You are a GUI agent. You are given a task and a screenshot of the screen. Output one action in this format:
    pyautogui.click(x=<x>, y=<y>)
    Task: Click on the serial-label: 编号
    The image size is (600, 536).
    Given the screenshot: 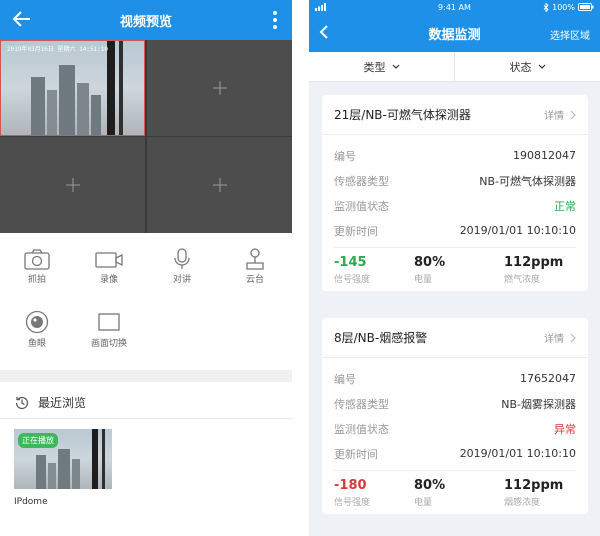 What is the action you would take?
    pyautogui.click(x=345, y=156)
    